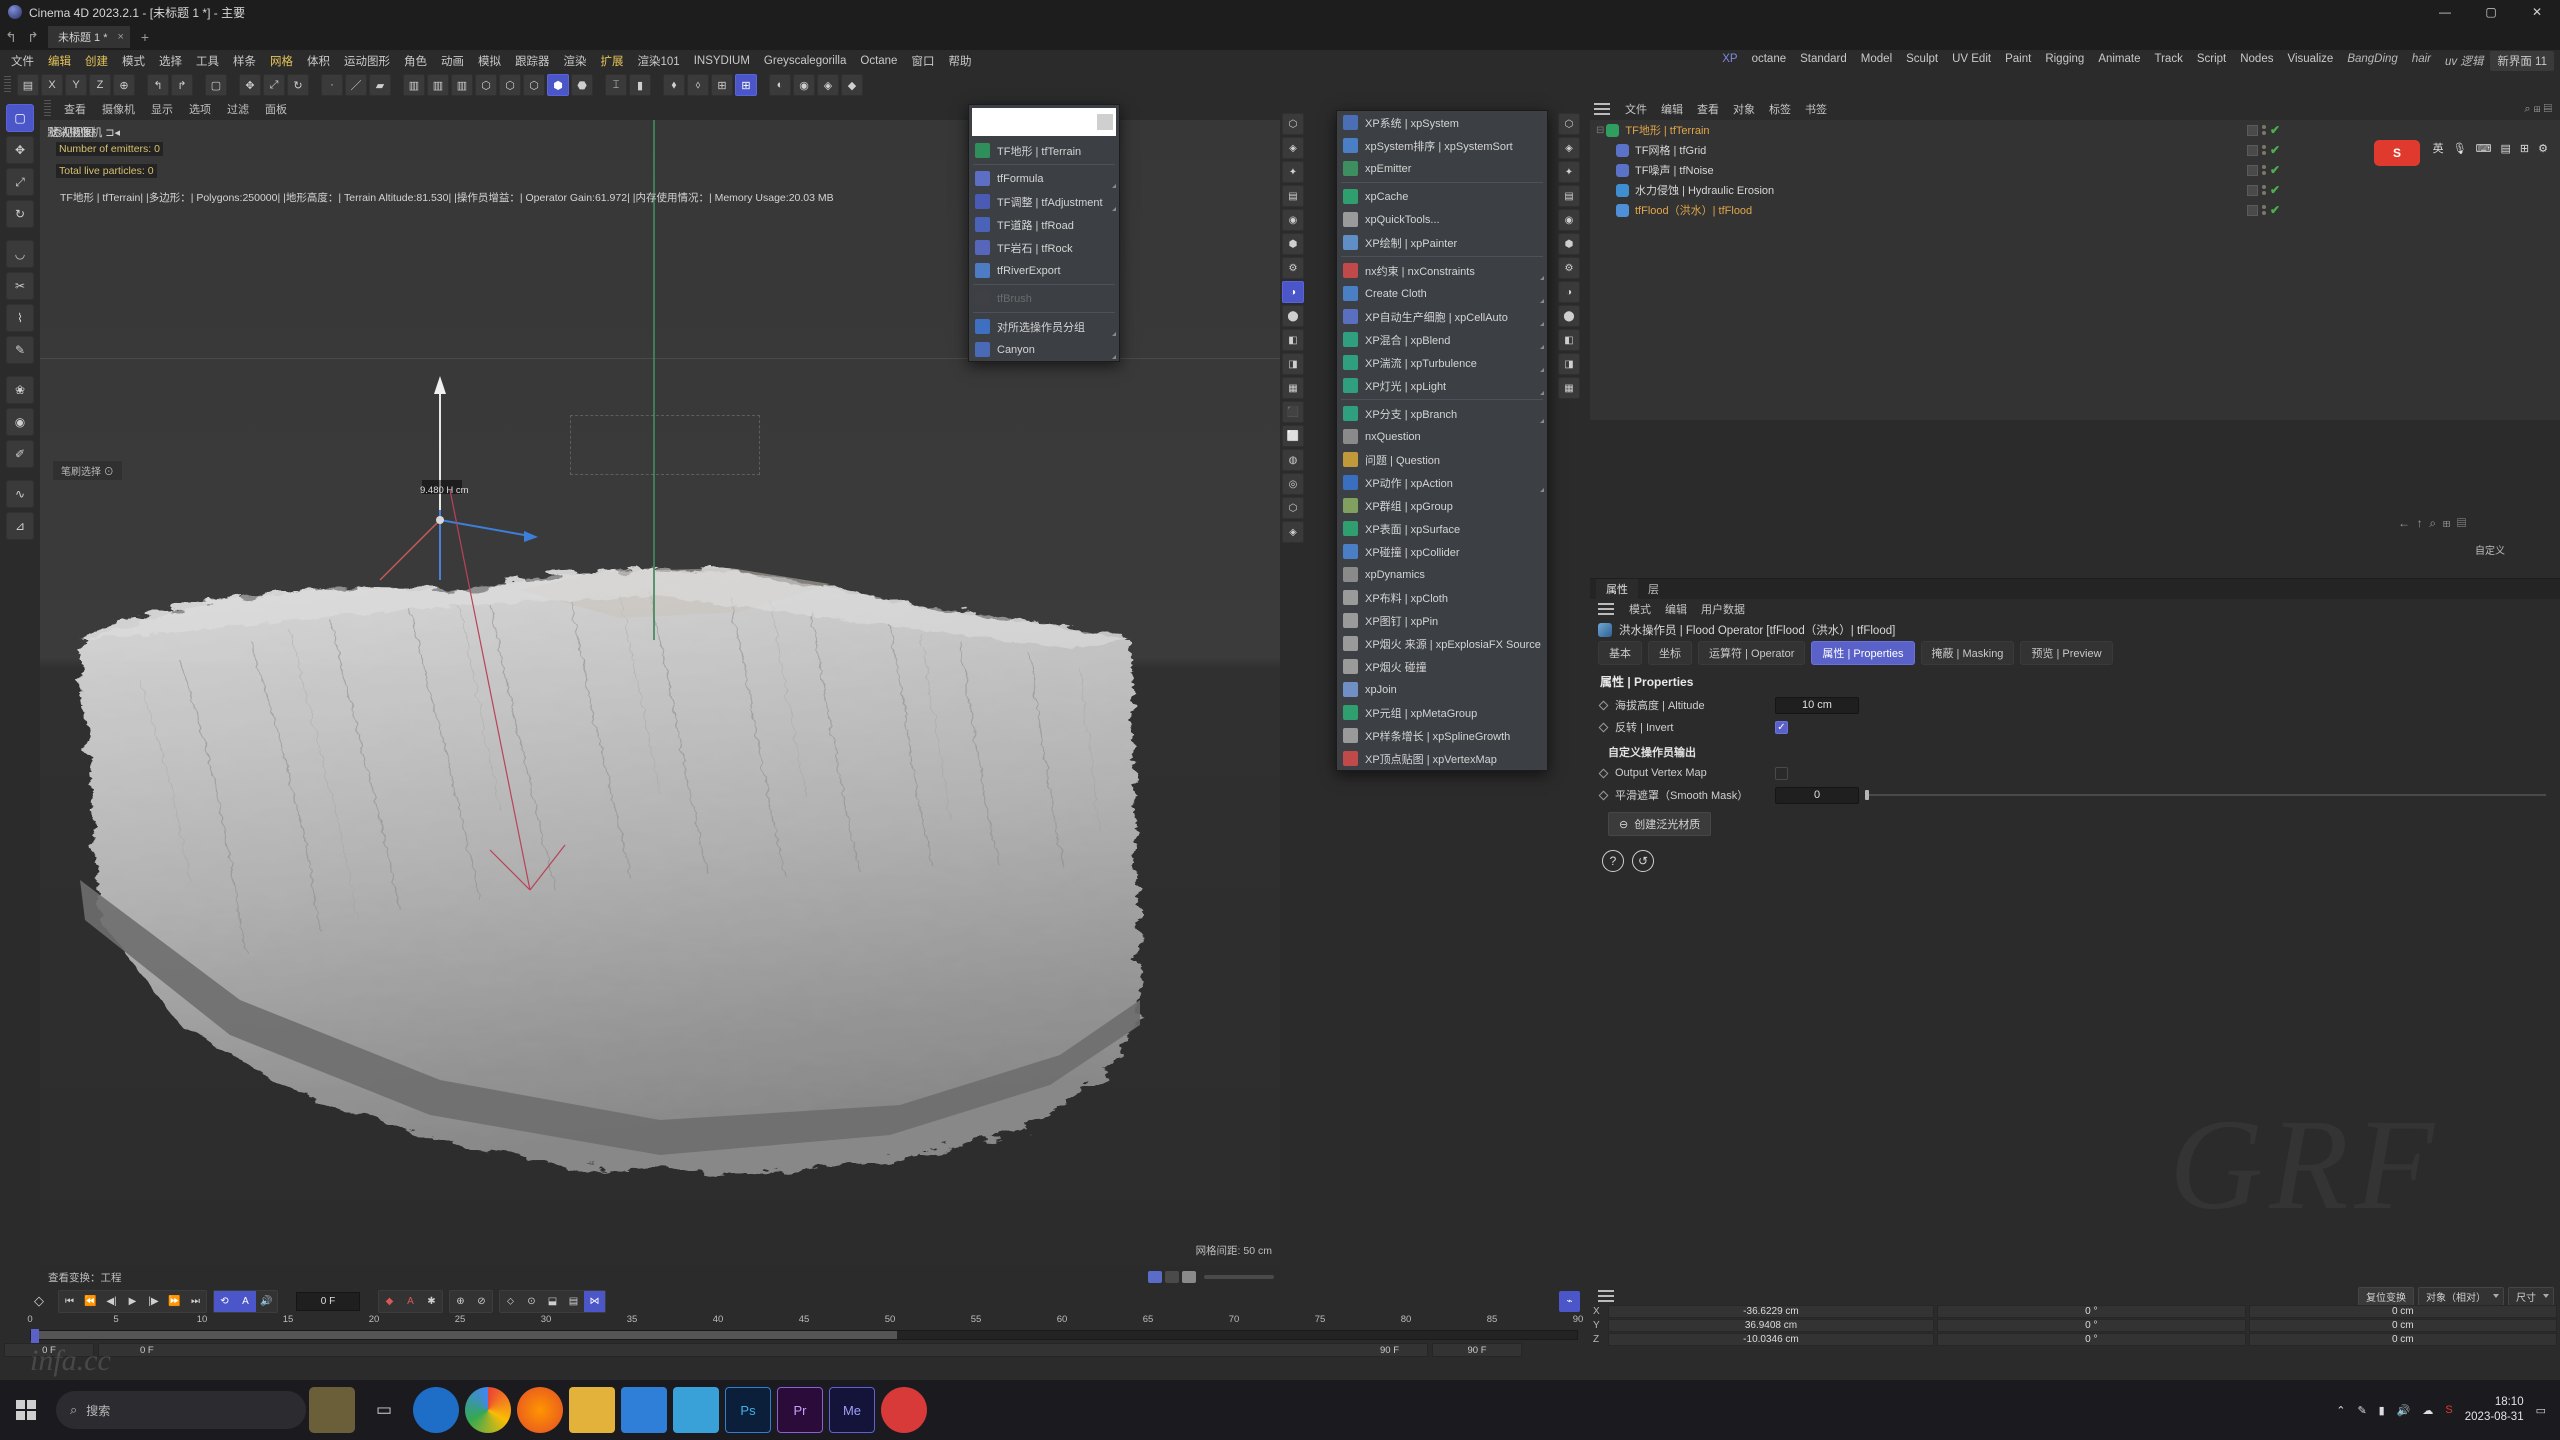 The image size is (2560, 1440). What do you see at coordinates (132, 1301) in the screenshot?
I see `transport-button-3: ▶` at bounding box center [132, 1301].